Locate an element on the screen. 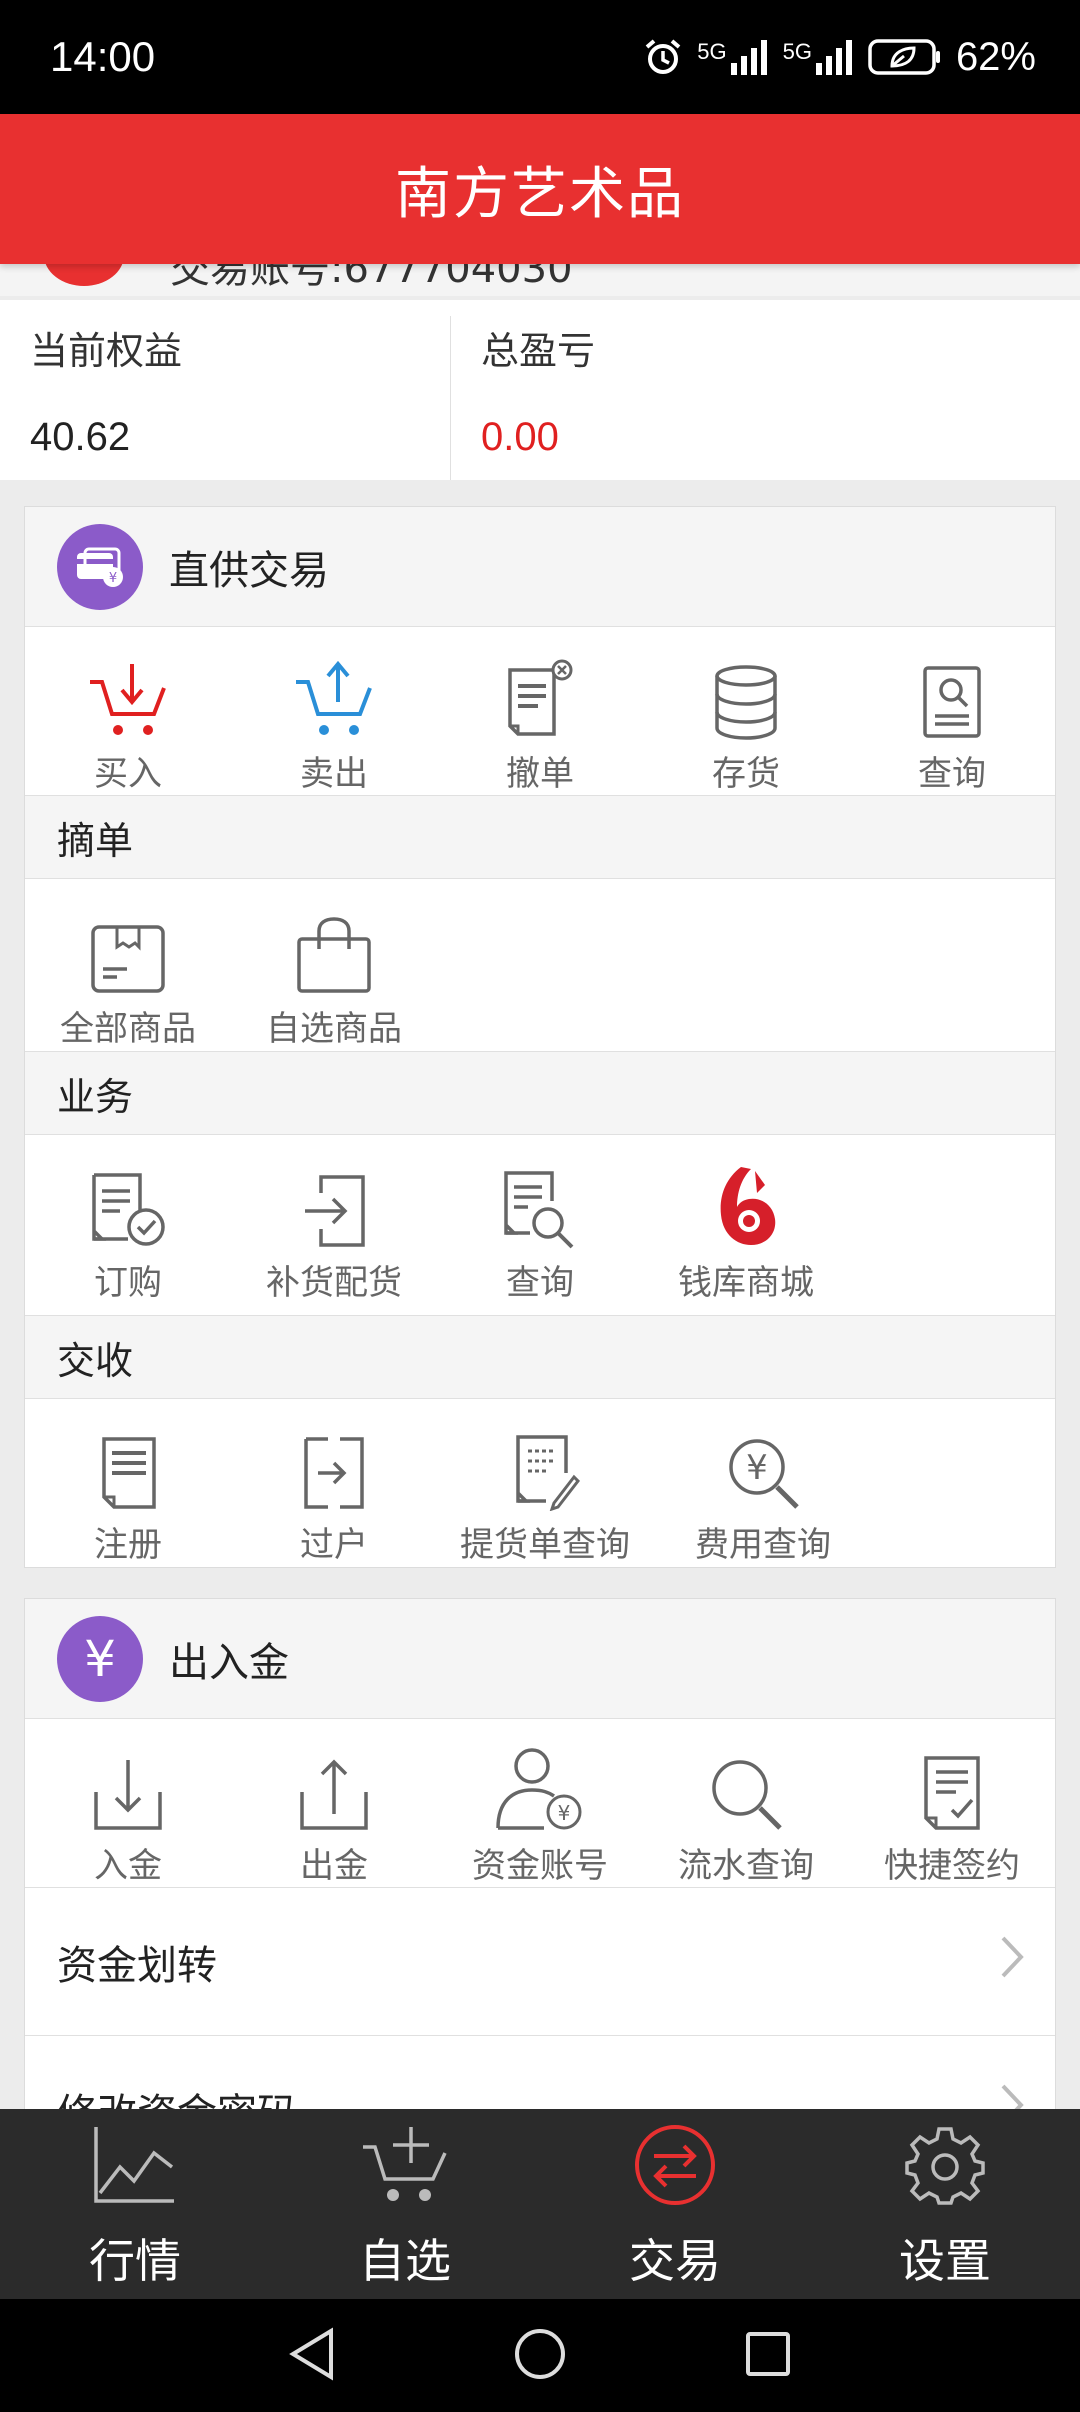 The height and width of the screenshot is (2412, 1080). register-button: 注册 is located at coordinates (128, 1491).